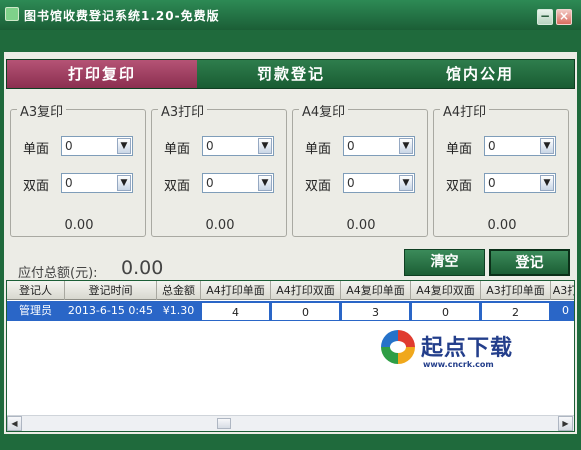 Image resolution: width=581 pixels, height=450 pixels. I want to click on table-cell: 管理员, so click(35, 311).